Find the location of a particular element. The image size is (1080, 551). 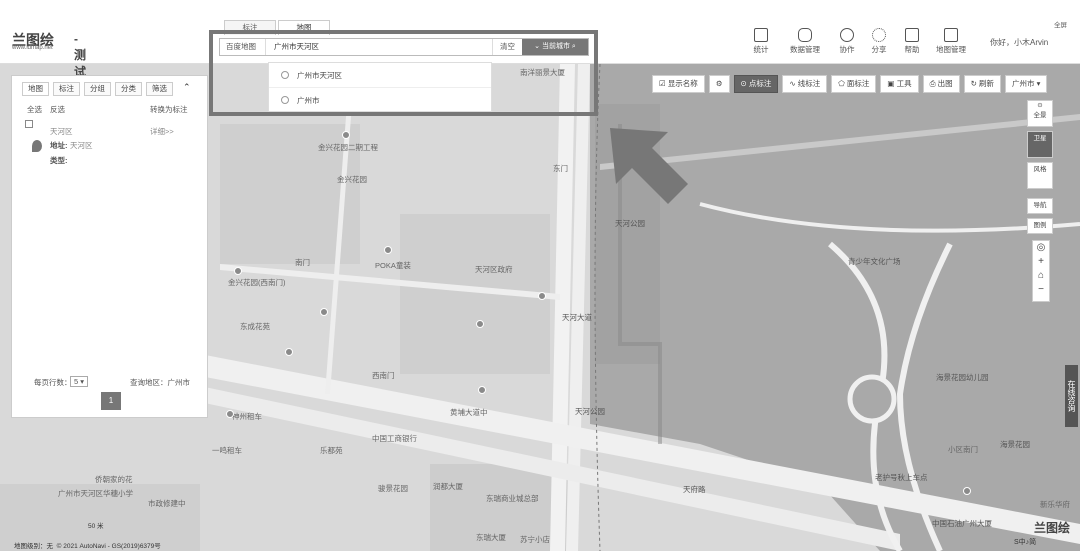

line-marker-button: ∿ 线标注 is located at coordinates (805, 84).